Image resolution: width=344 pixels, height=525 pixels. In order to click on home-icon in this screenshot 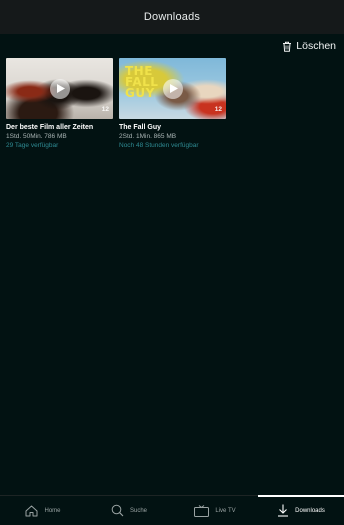, I will do `click(31, 511)`.